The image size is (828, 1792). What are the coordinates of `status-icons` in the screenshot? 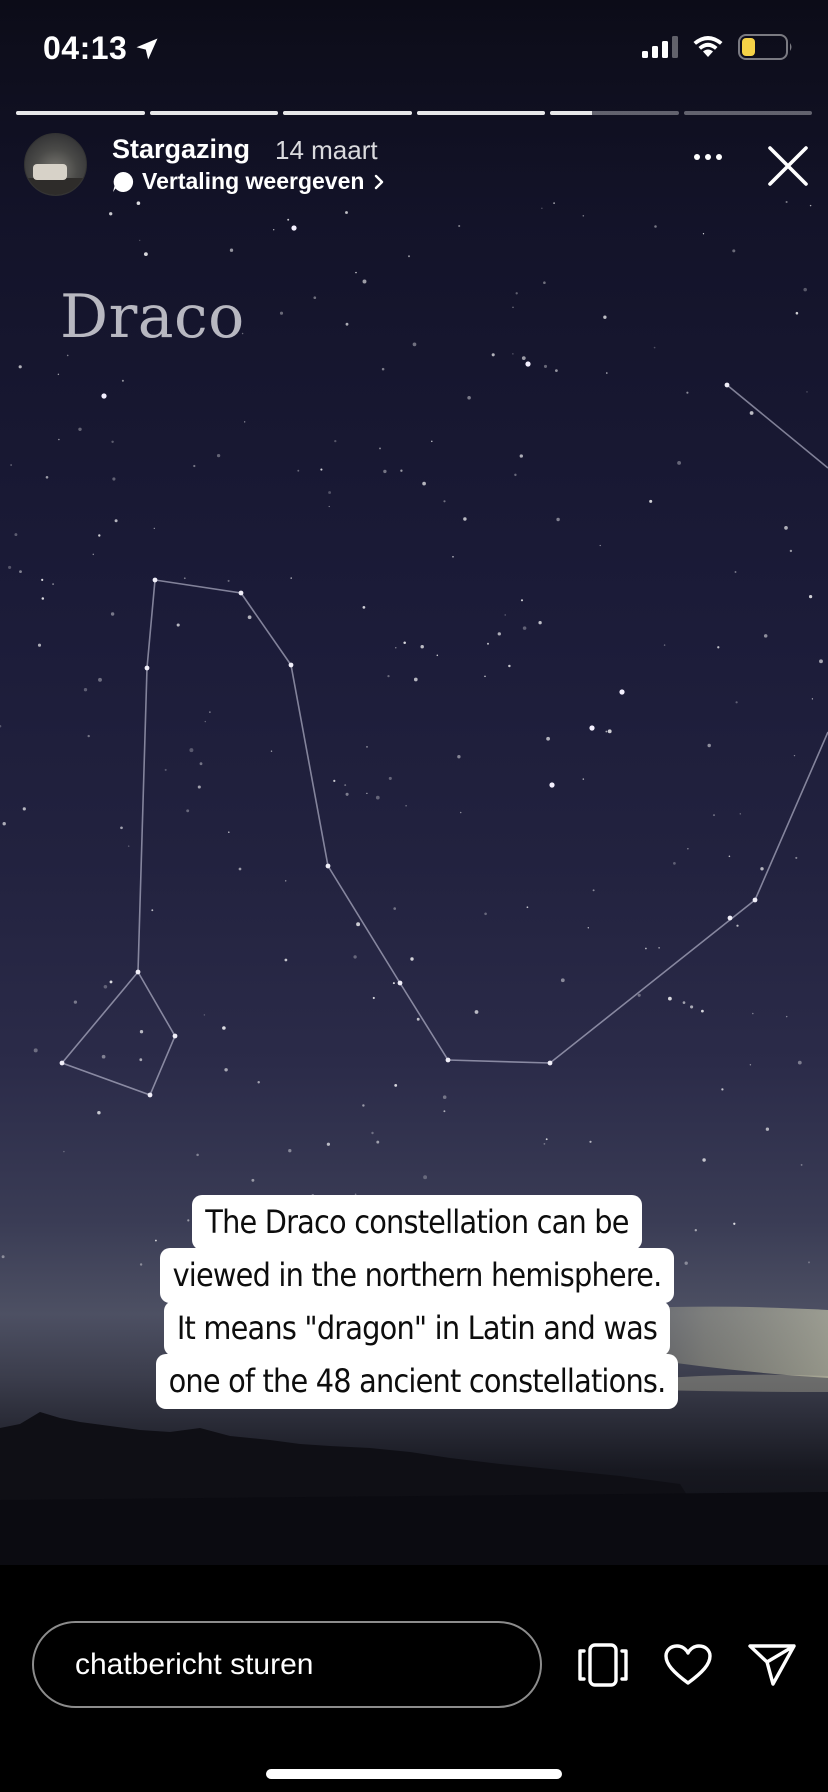 It's located at (718, 47).